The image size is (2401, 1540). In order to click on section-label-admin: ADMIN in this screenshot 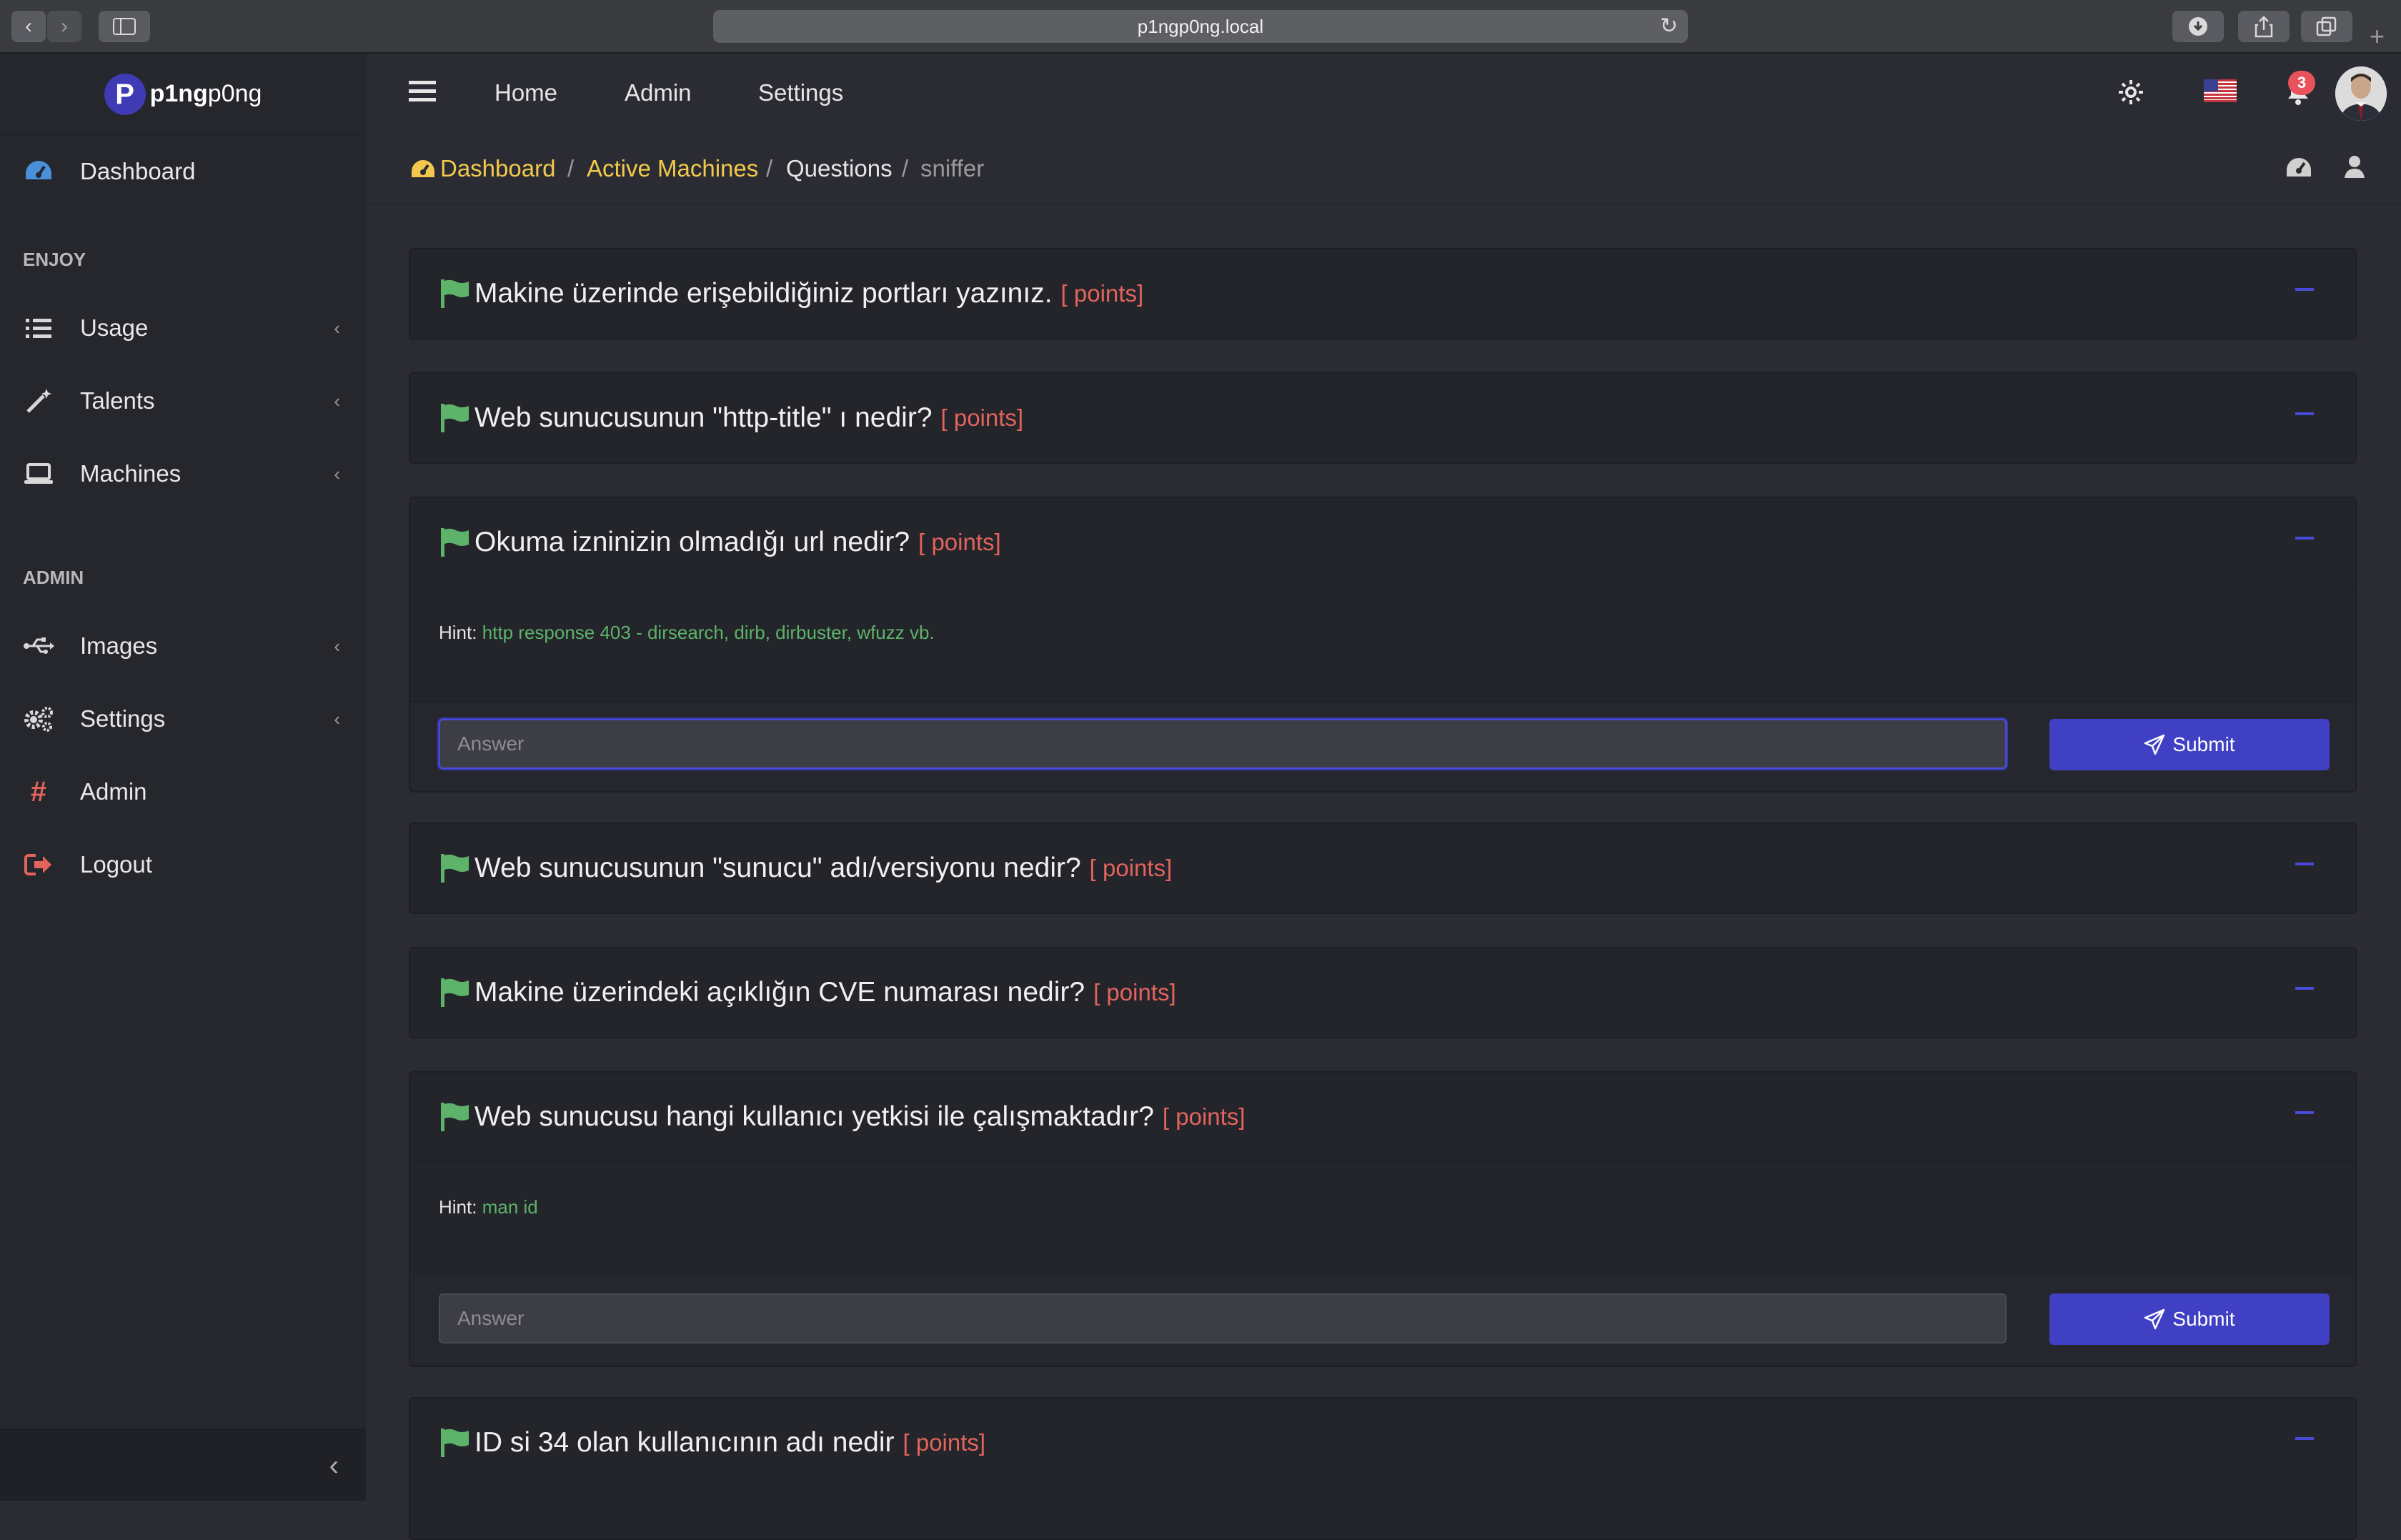, I will do `click(53, 577)`.